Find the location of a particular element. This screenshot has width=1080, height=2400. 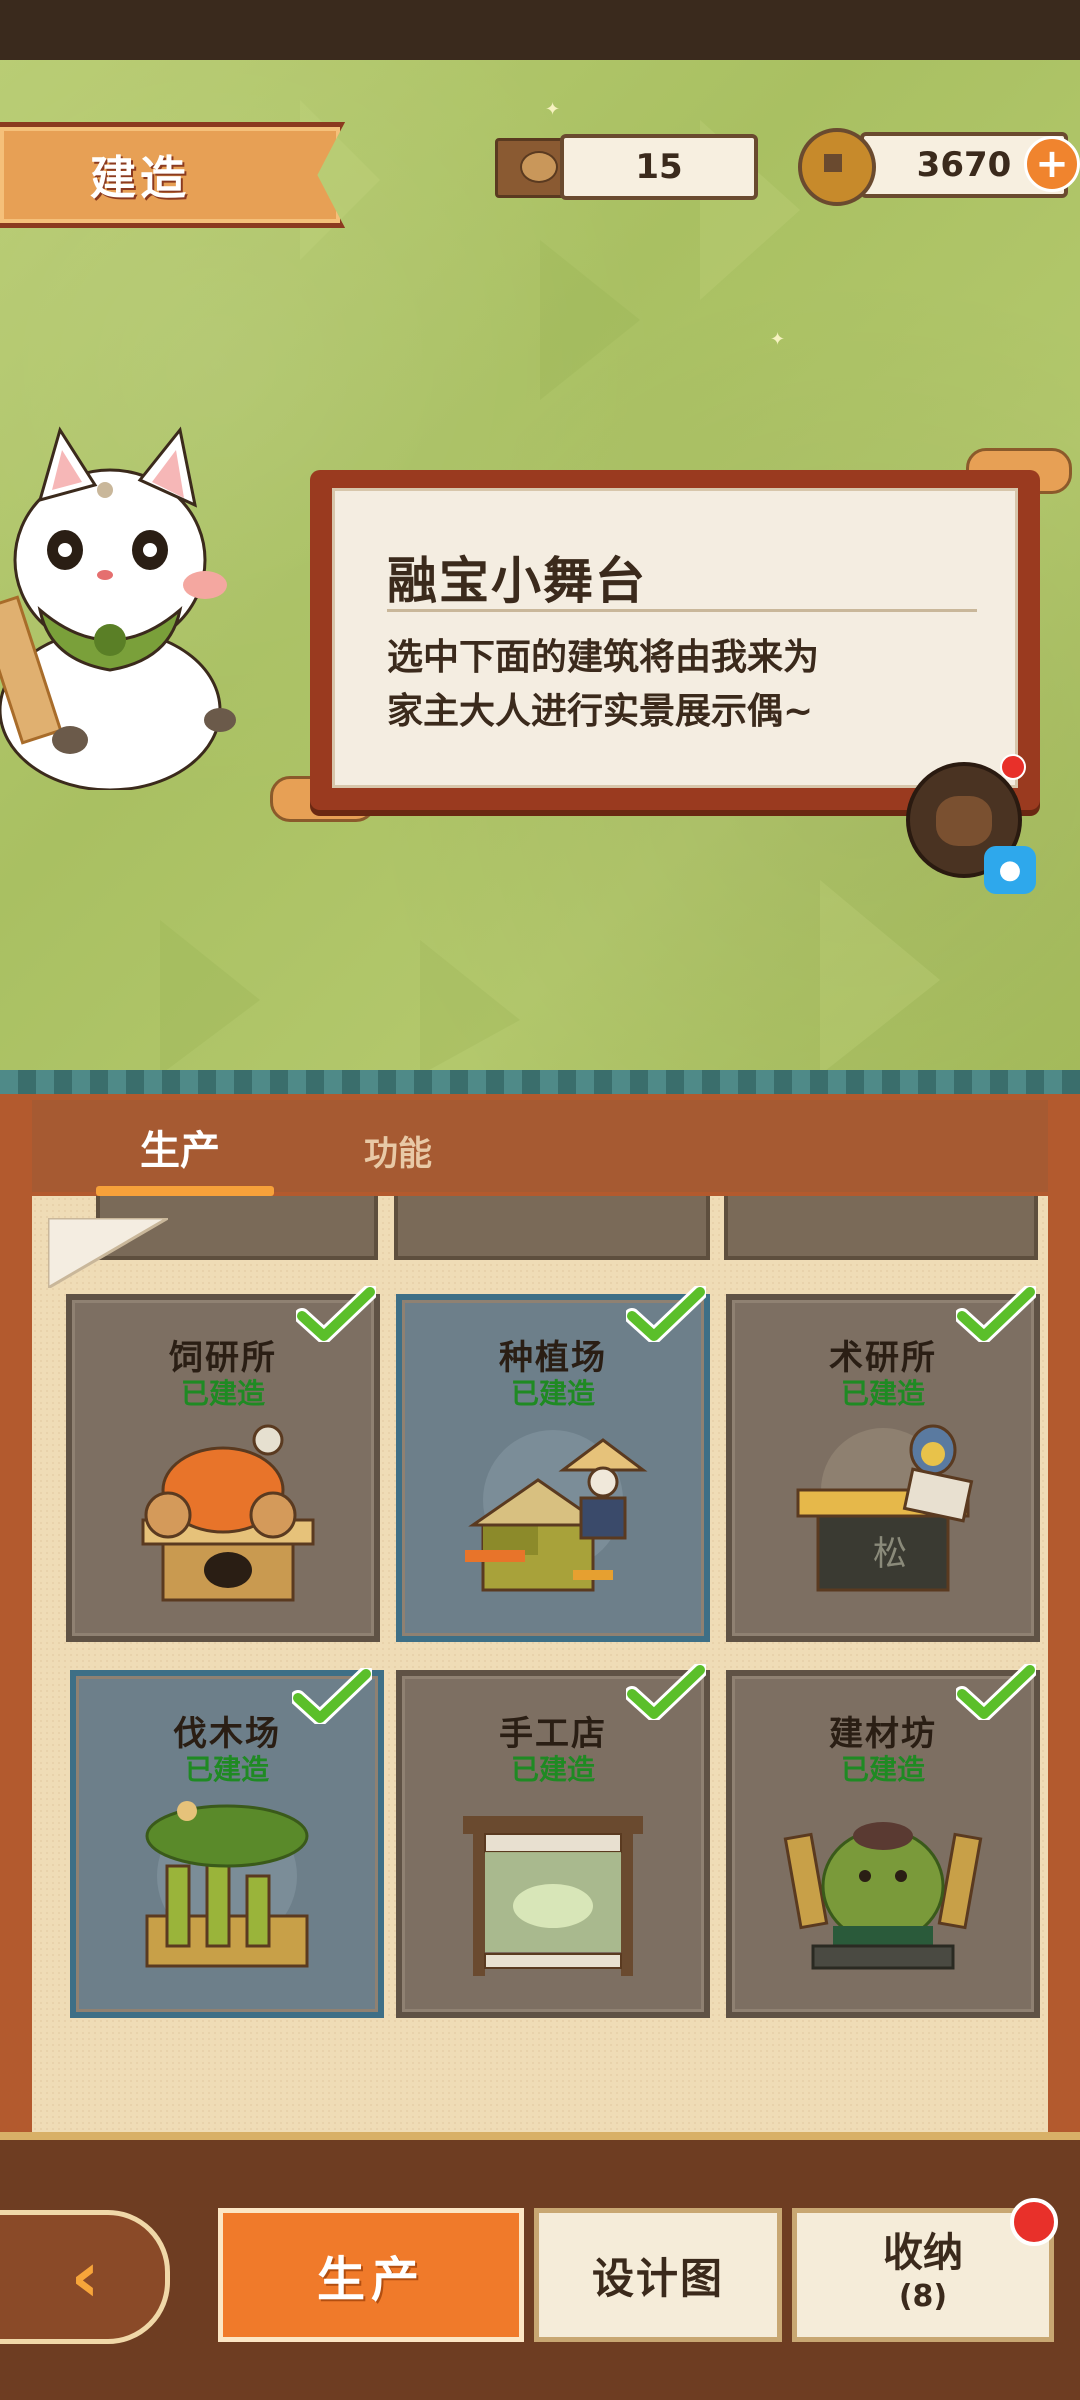

dialog-box: 融宝小舞台 选中下面的建筑将由我来为 家主大人进行实景展示偶~ is located at coordinates (675, 640).